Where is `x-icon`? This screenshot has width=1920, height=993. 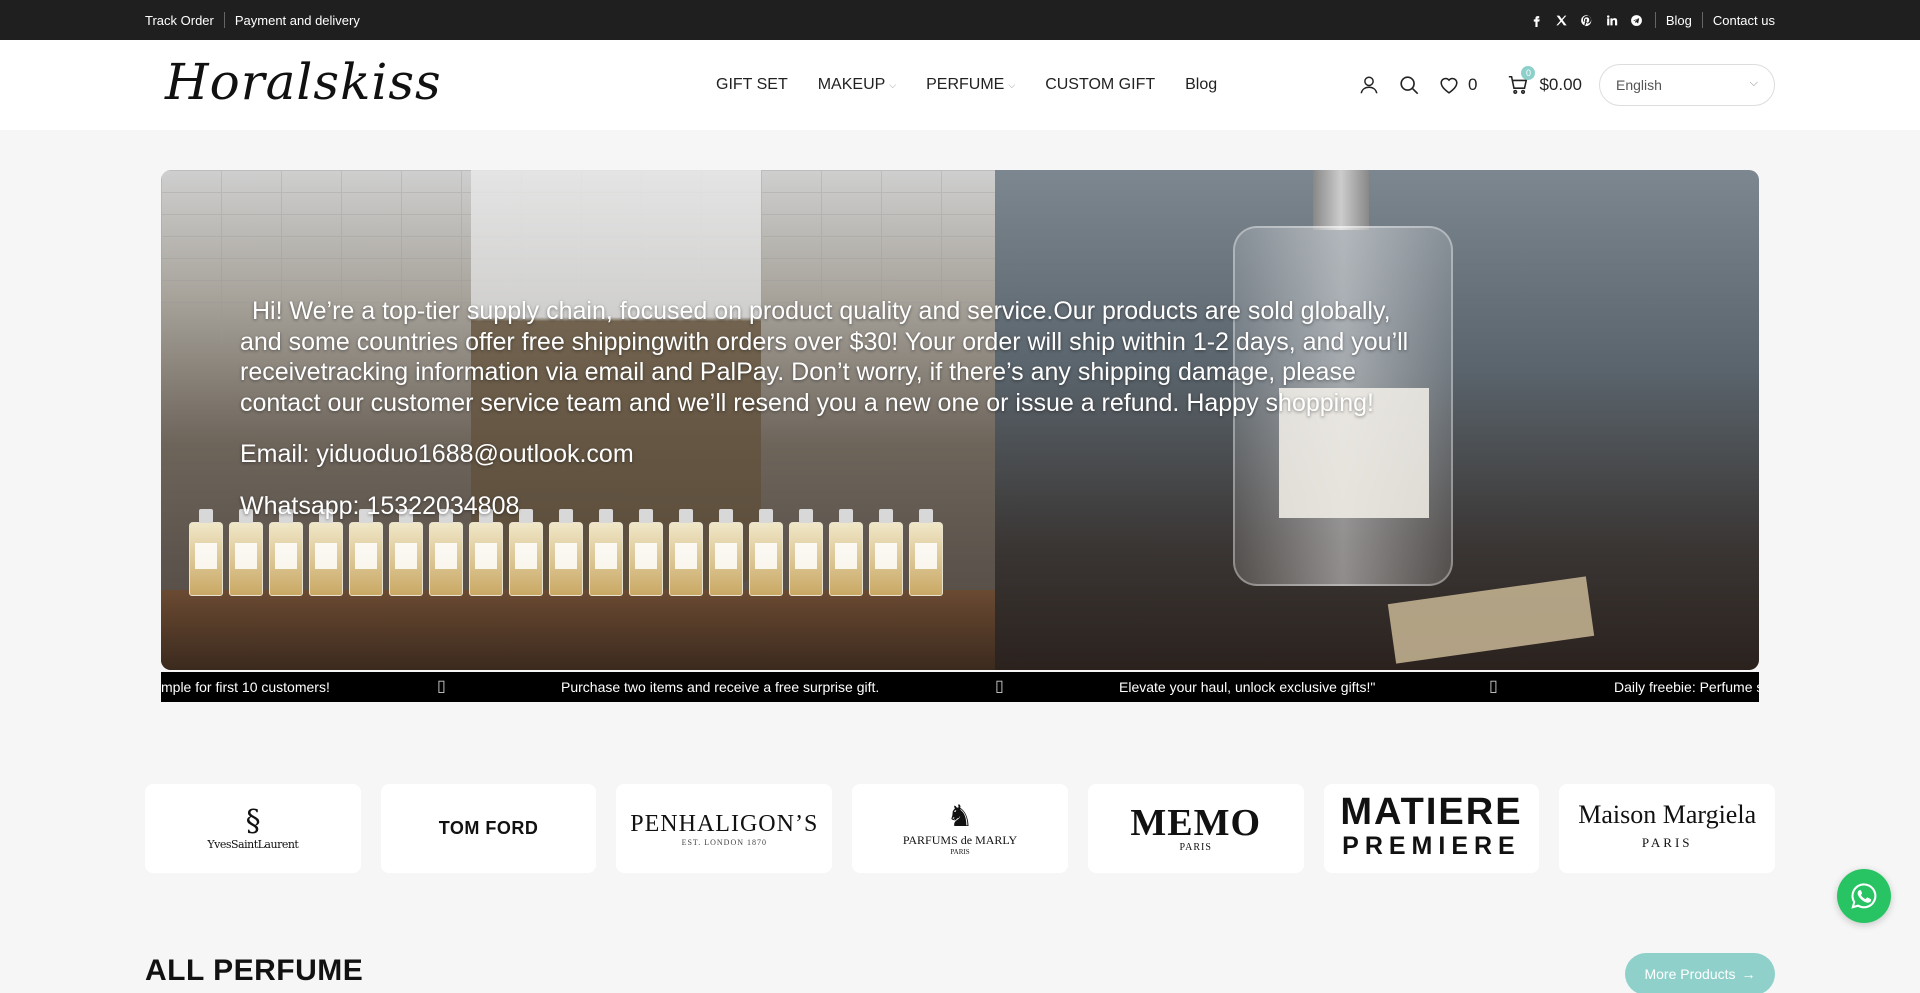
x-icon is located at coordinates (1561, 20).